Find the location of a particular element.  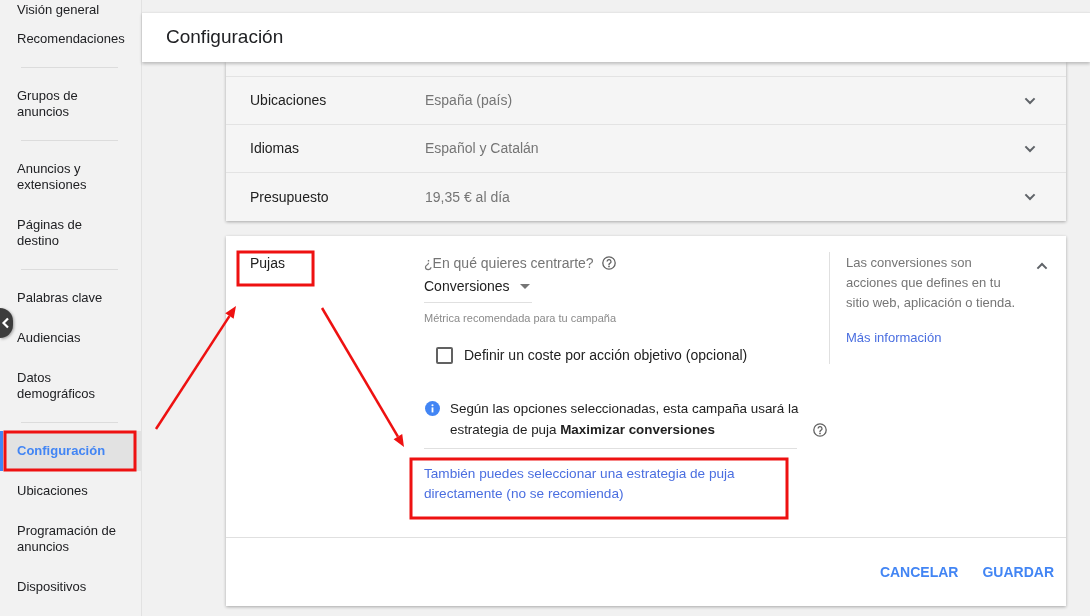

info-icon is located at coordinates (432, 408).